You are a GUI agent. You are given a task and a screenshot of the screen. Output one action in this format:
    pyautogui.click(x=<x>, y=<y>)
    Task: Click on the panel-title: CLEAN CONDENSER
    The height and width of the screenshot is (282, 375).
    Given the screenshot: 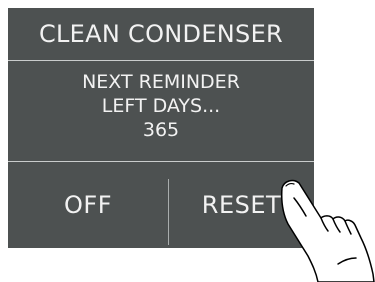 What is the action you would take?
    pyautogui.click(x=161, y=34)
    